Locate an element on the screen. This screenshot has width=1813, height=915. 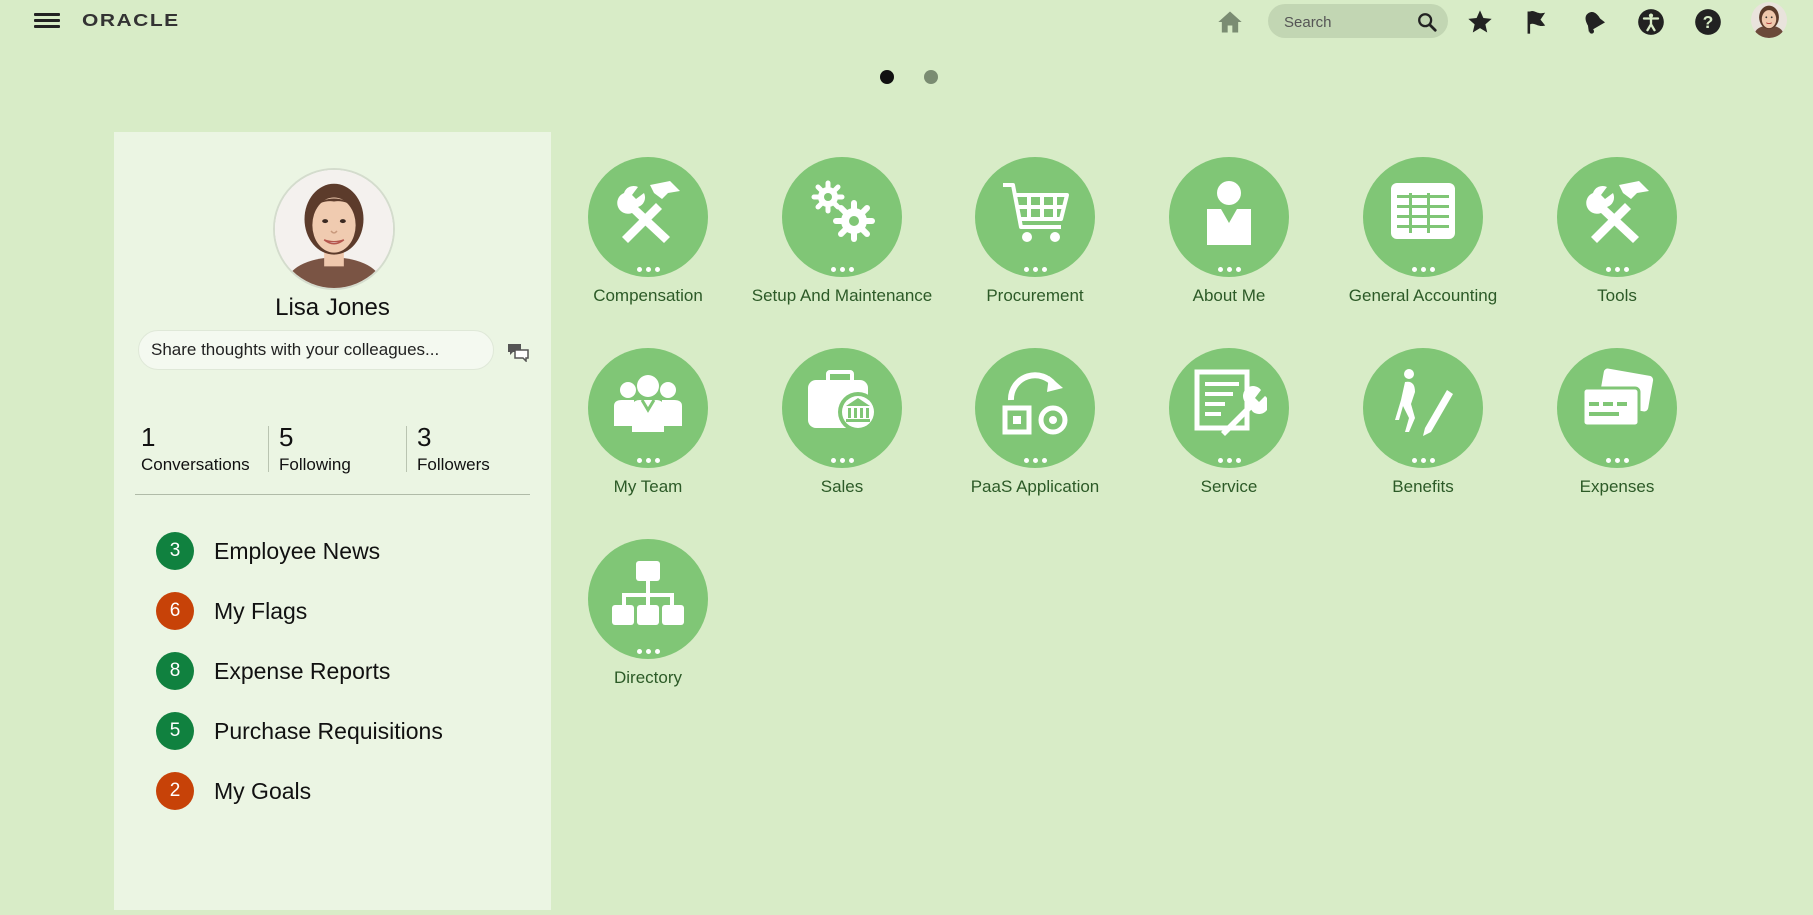
figure-pencil-icon is located at coordinates (1424, 402).